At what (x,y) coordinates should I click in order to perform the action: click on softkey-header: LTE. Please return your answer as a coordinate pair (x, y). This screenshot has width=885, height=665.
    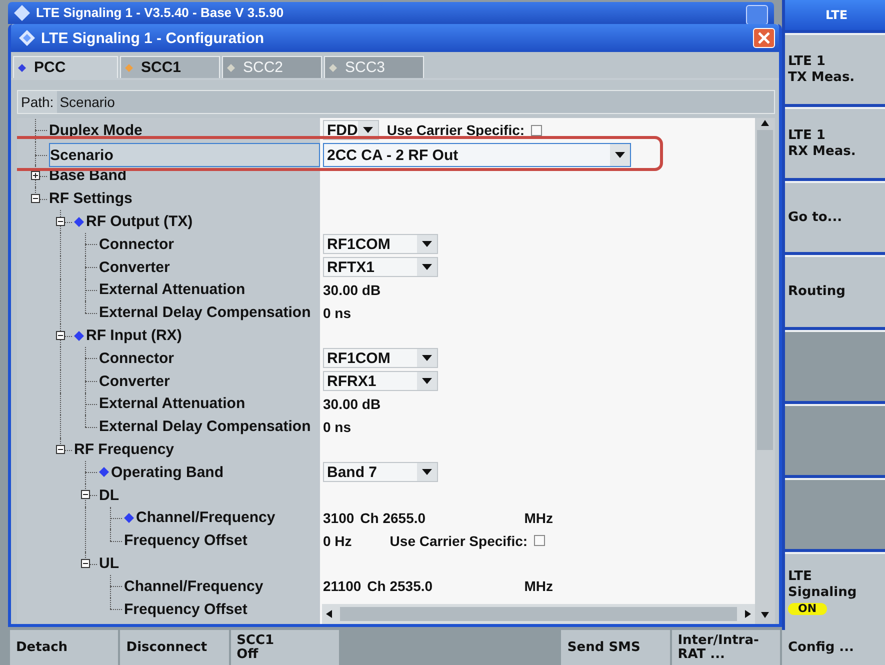
    Looking at the image, I should click on (835, 15).